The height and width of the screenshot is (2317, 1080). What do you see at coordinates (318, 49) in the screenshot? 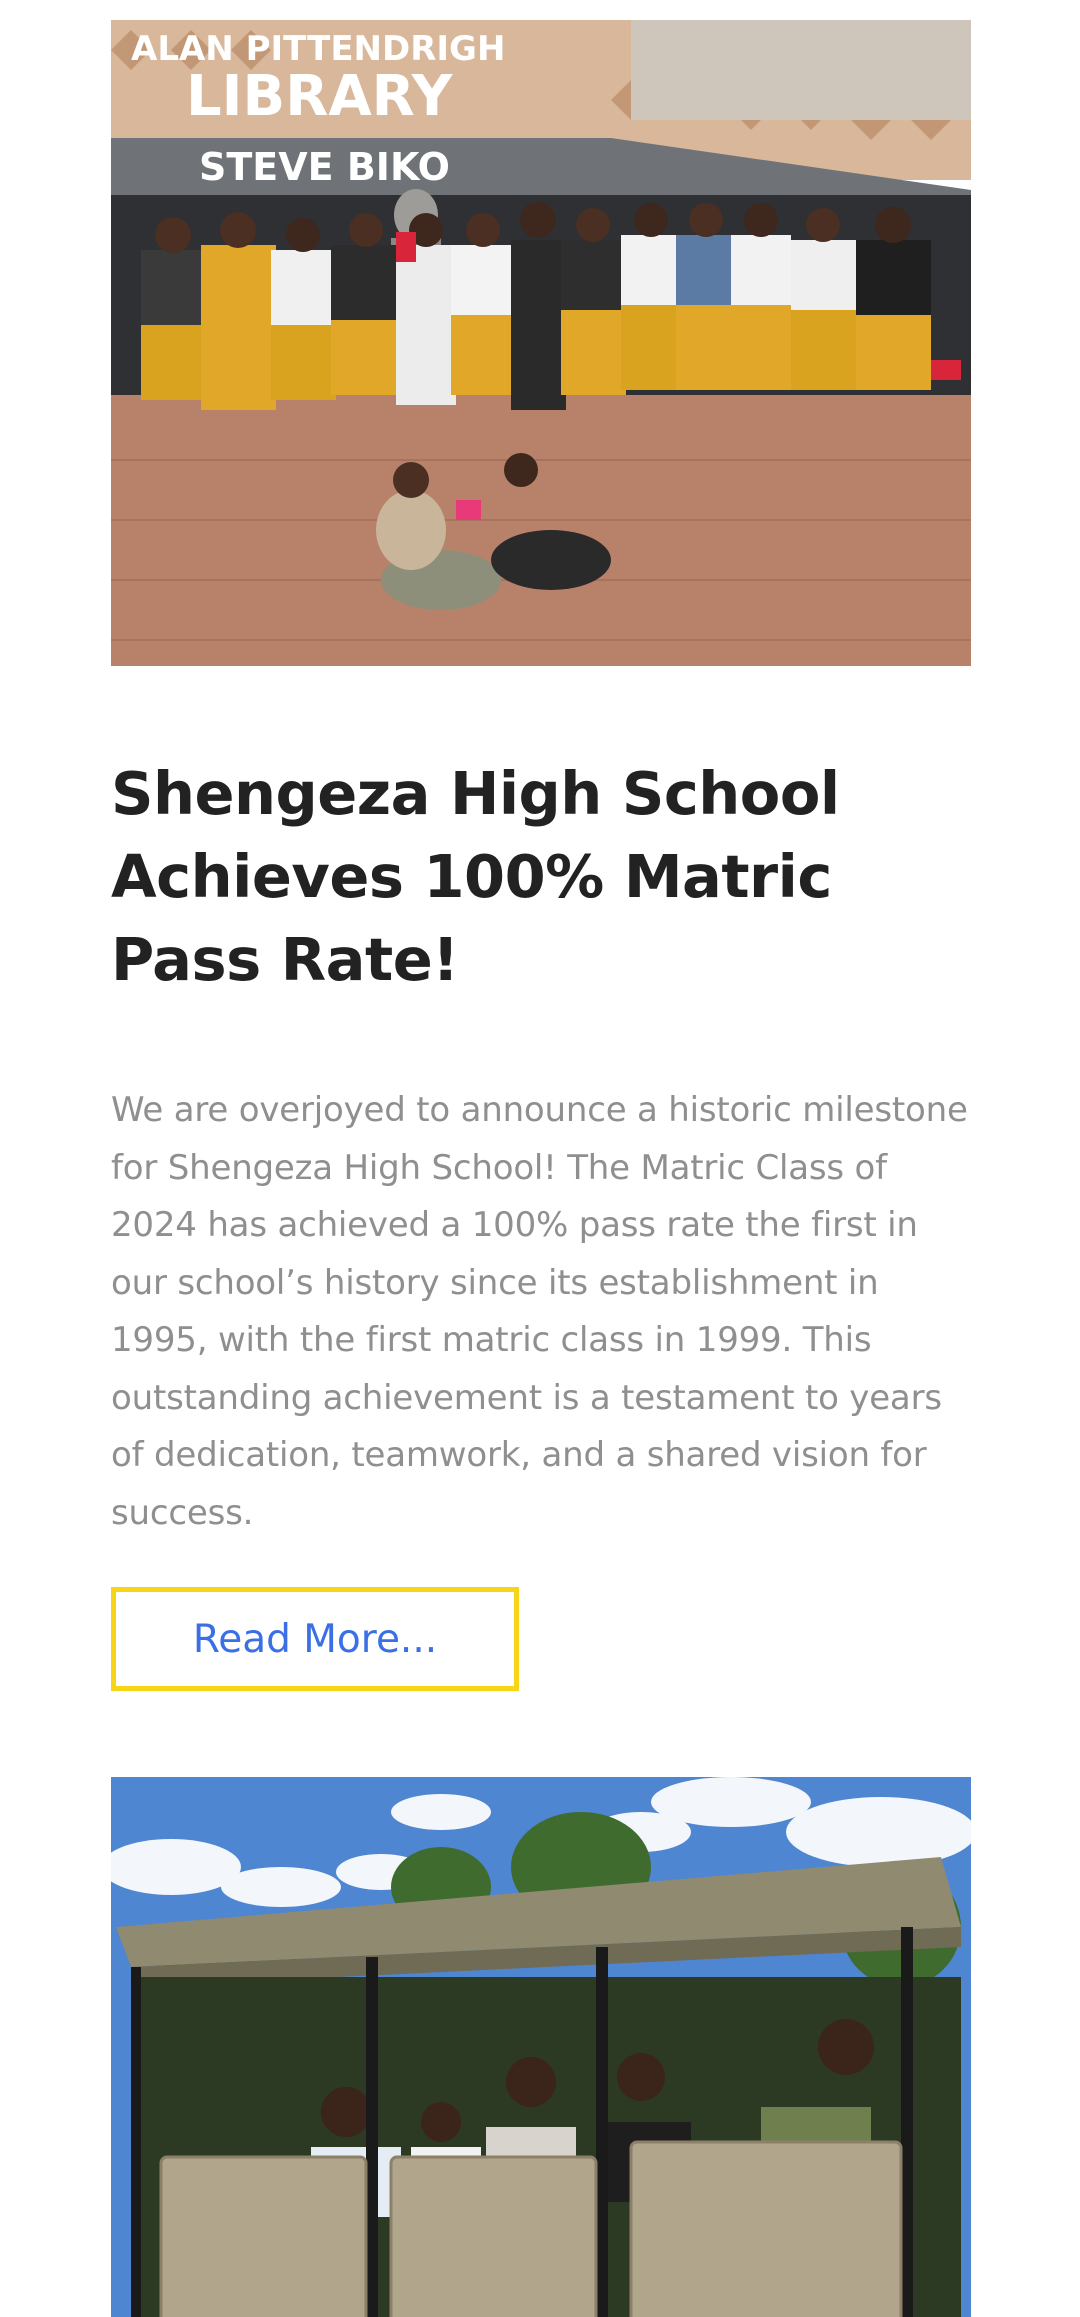
I see `sign-alan-pittendrigh: ALAN PITTENDRIGH` at bounding box center [318, 49].